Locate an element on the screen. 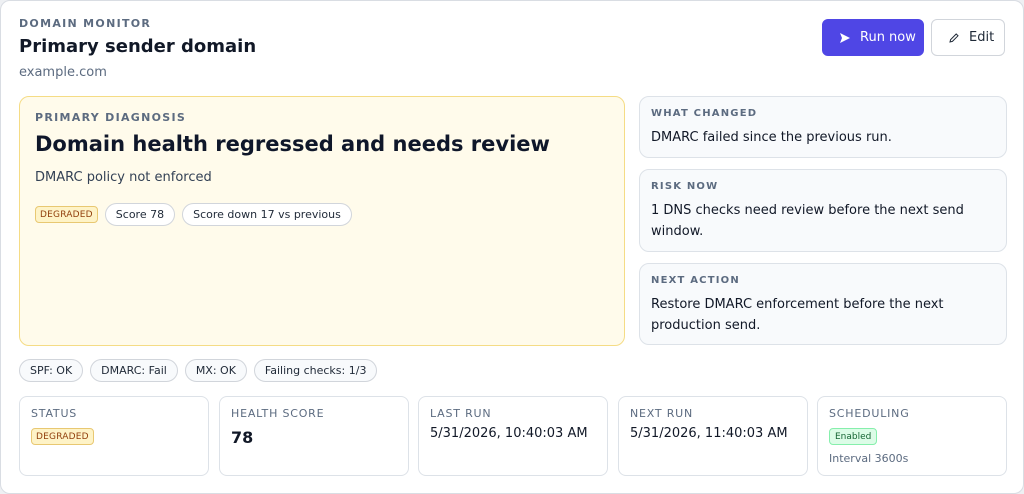 The height and width of the screenshot is (494, 1024). next-run-stat-card: NEXT RUN 5/31/2026, 11:40:03 AM is located at coordinates (713, 436).